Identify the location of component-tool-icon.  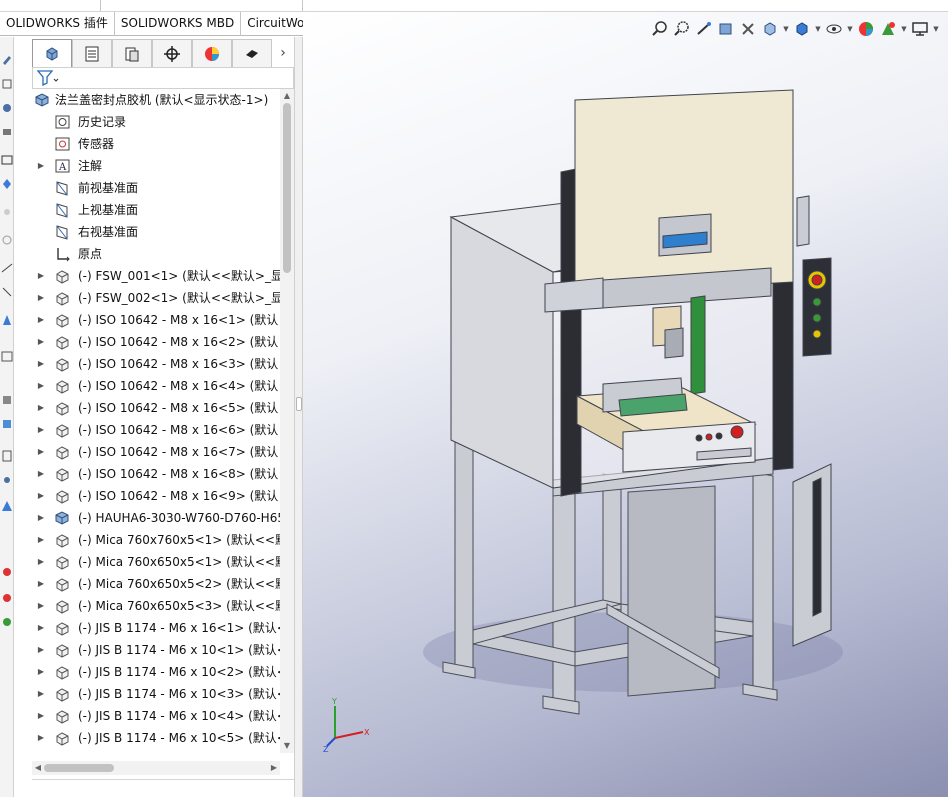
(7, 132).